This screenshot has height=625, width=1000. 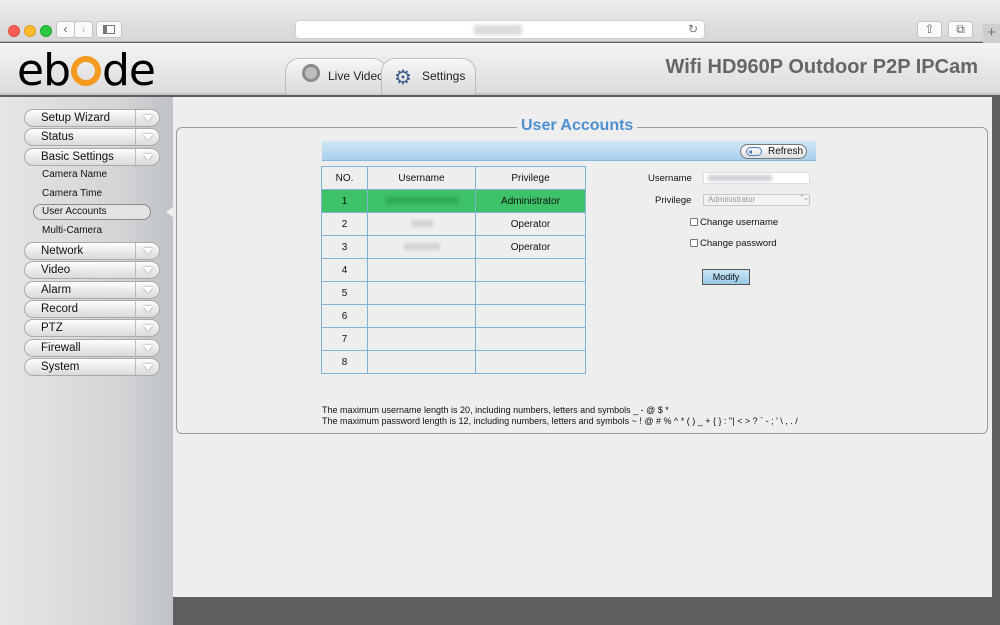 What do you see at coordinates (929, 29) in the screenshot?
I see `share-button: ⇧` at bounding box center [929, 29].